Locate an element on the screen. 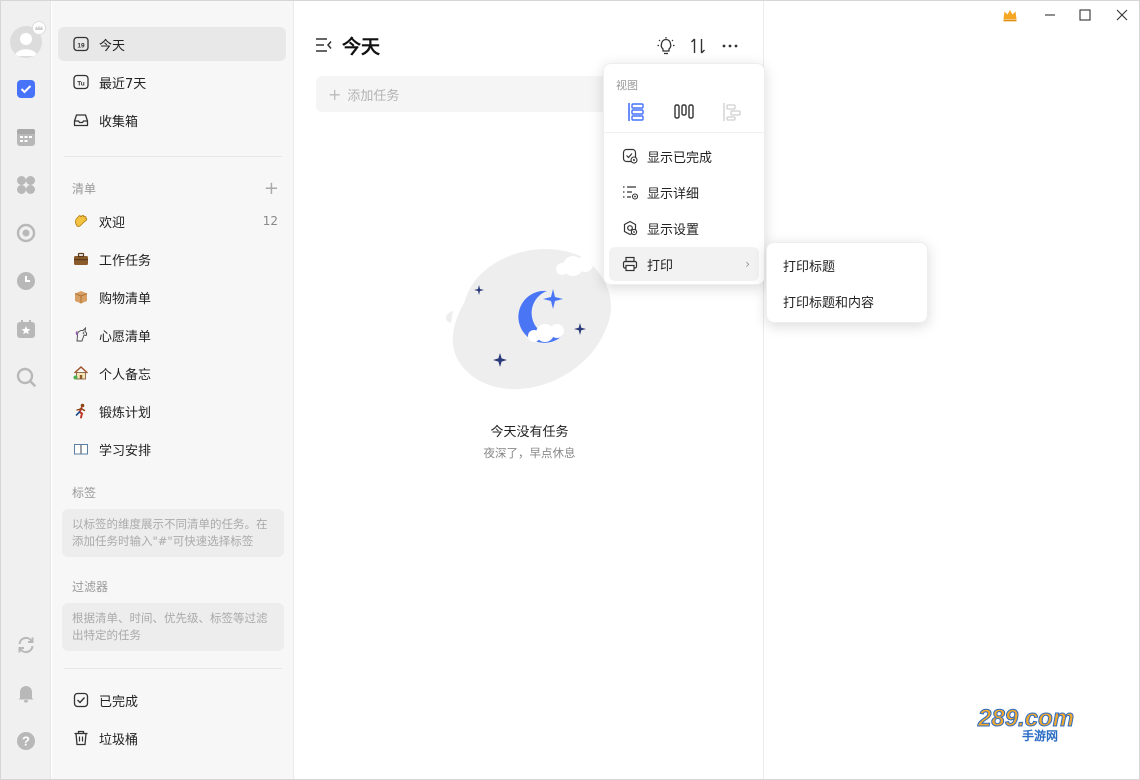 This screenshot has height=780, width=1140. sidebar-item-label: 最近7天 is located at coordinates (123, 84).